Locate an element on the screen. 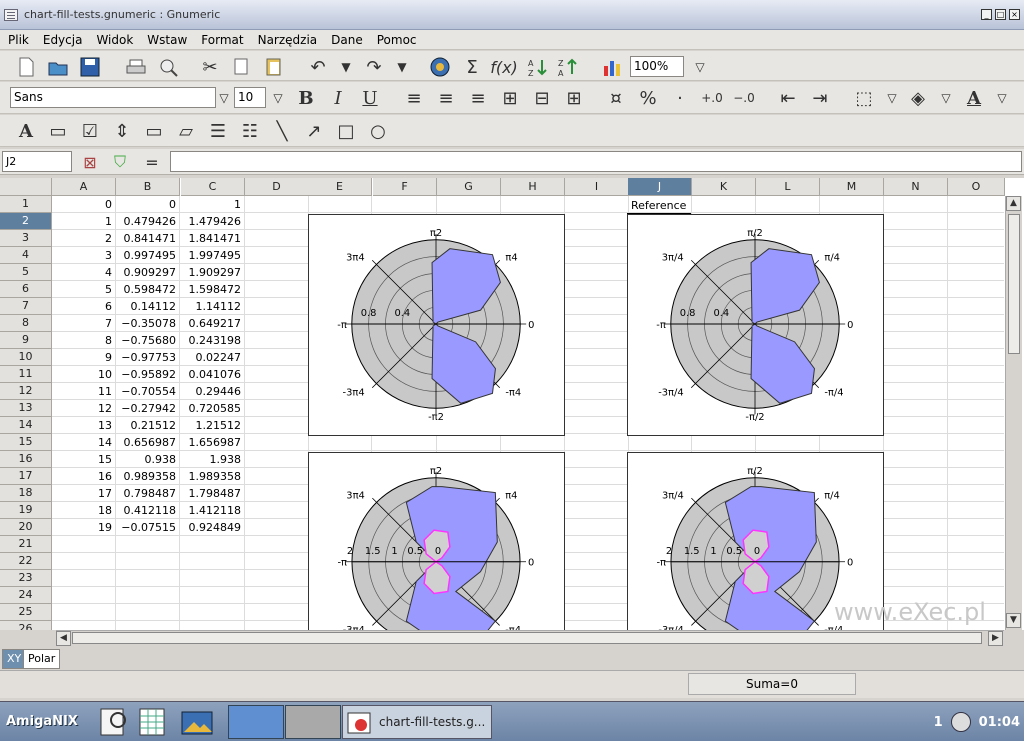 The height and width of the screenshot is (741, 1024). table-cell: 1.598472 is located at coordinates (213, 289).